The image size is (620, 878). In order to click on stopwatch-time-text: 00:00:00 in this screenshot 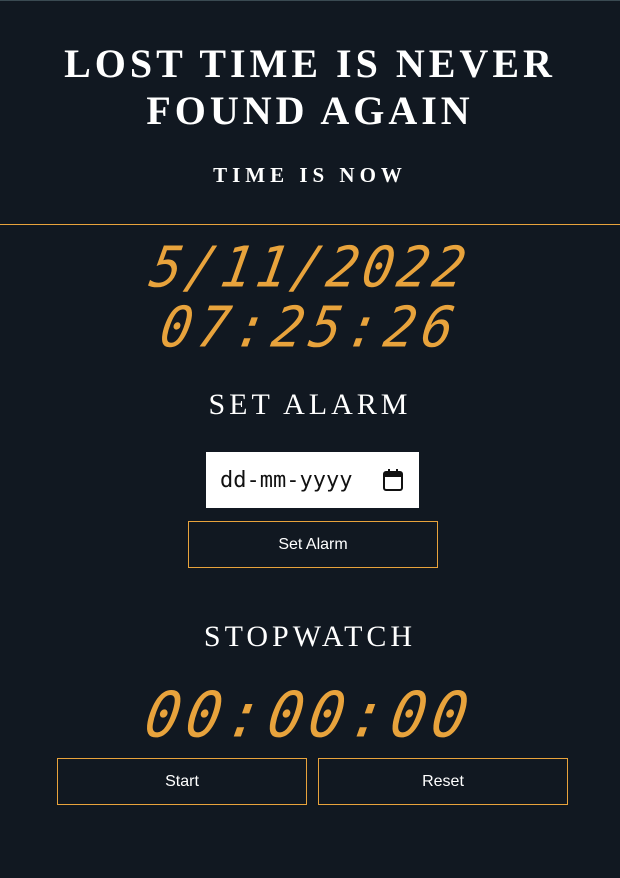, I will do `click(310, 715)`.